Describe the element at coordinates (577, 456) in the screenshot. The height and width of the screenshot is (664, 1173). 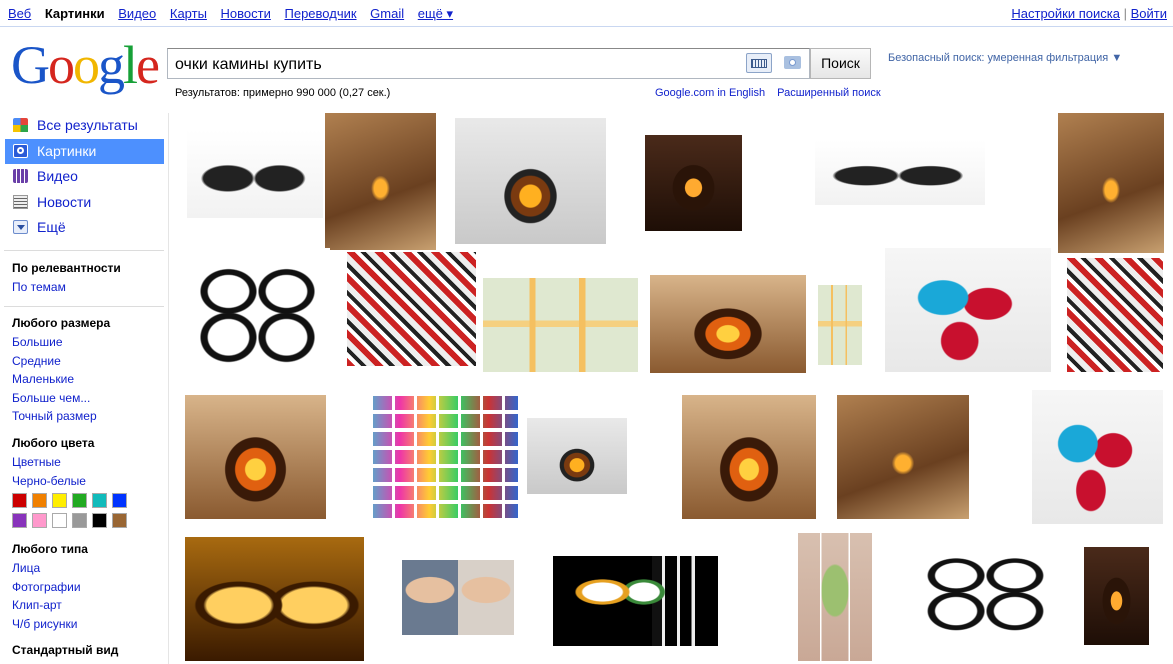
I see `thumb-white-portal` at that location.